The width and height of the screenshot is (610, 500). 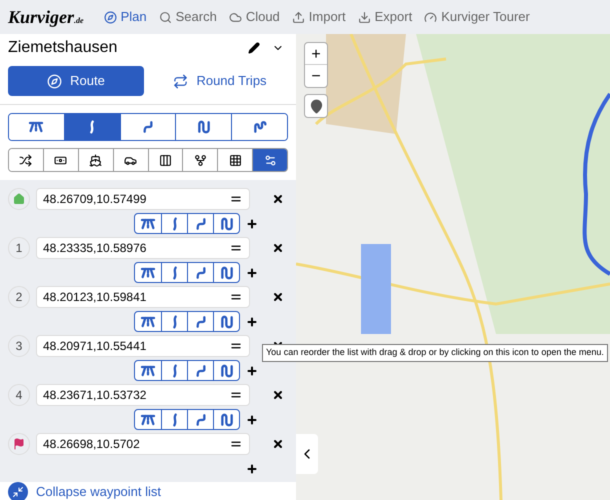 What do you see at coordinates (220, 81) in the screenshot?
I see `mode-tab: Round Trips` at bounding box center [220, 81].